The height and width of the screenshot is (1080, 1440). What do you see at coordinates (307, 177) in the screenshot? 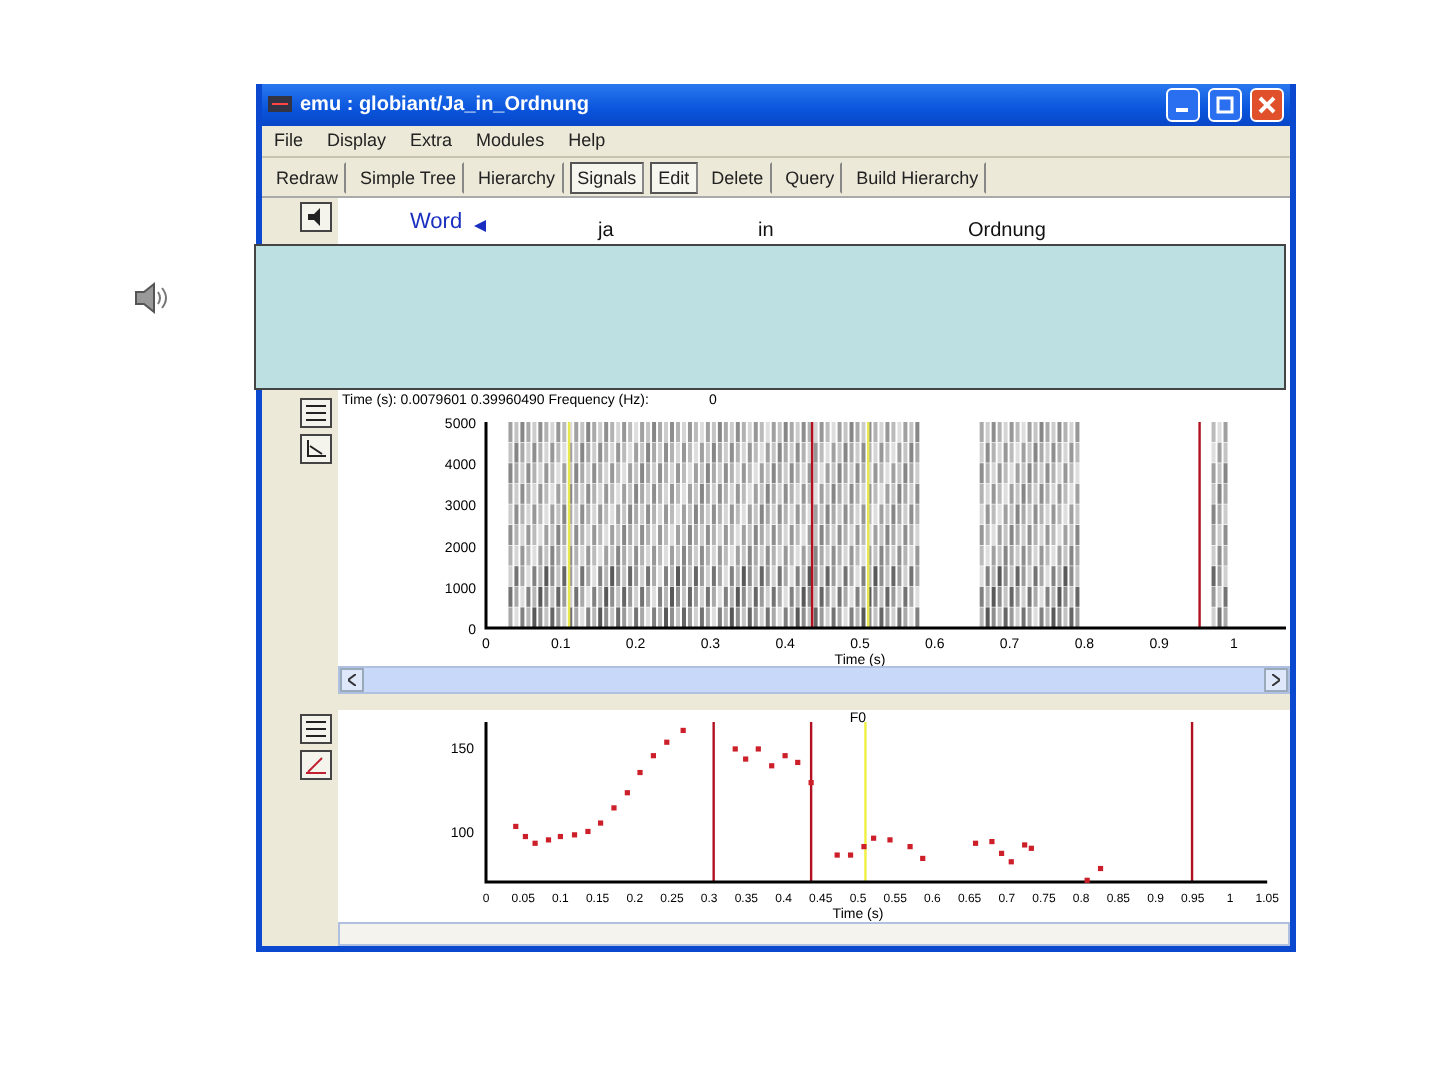
I see `toolbar-button: Redraw` at bounding box center [307, 177].